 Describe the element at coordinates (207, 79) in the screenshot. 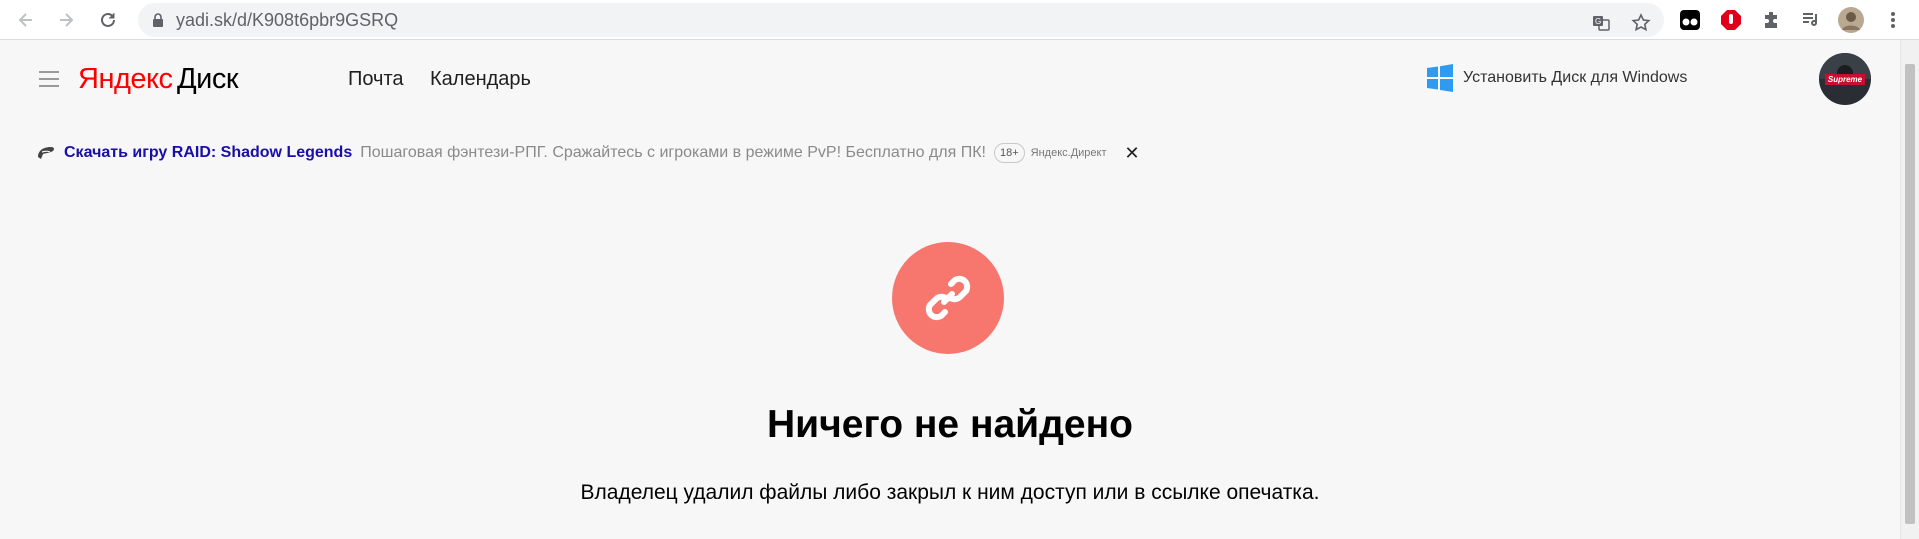

I see `logo-disk: Диск` at that location.